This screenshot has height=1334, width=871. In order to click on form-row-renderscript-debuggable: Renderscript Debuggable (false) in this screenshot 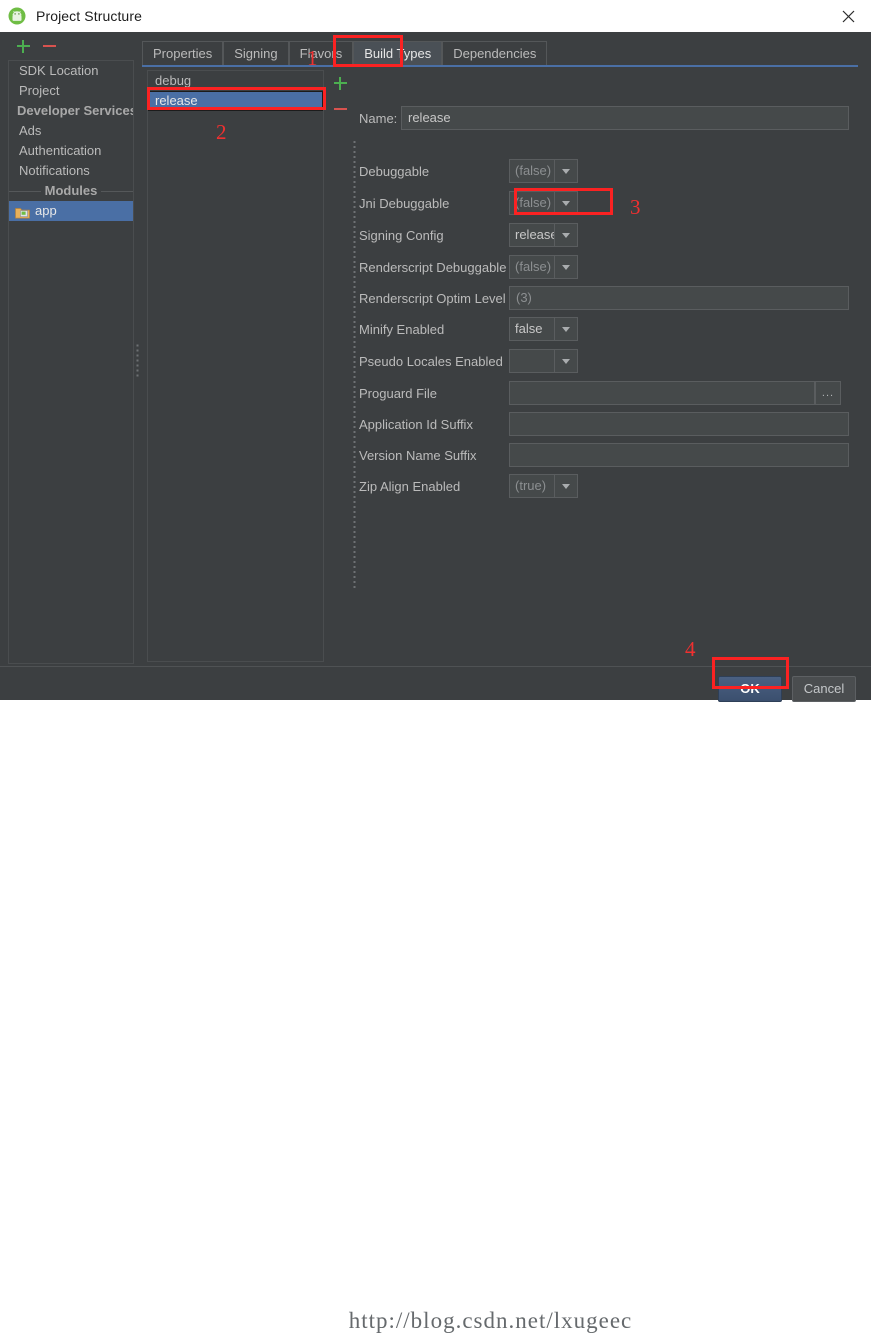, I will do `click(606, 267)`.